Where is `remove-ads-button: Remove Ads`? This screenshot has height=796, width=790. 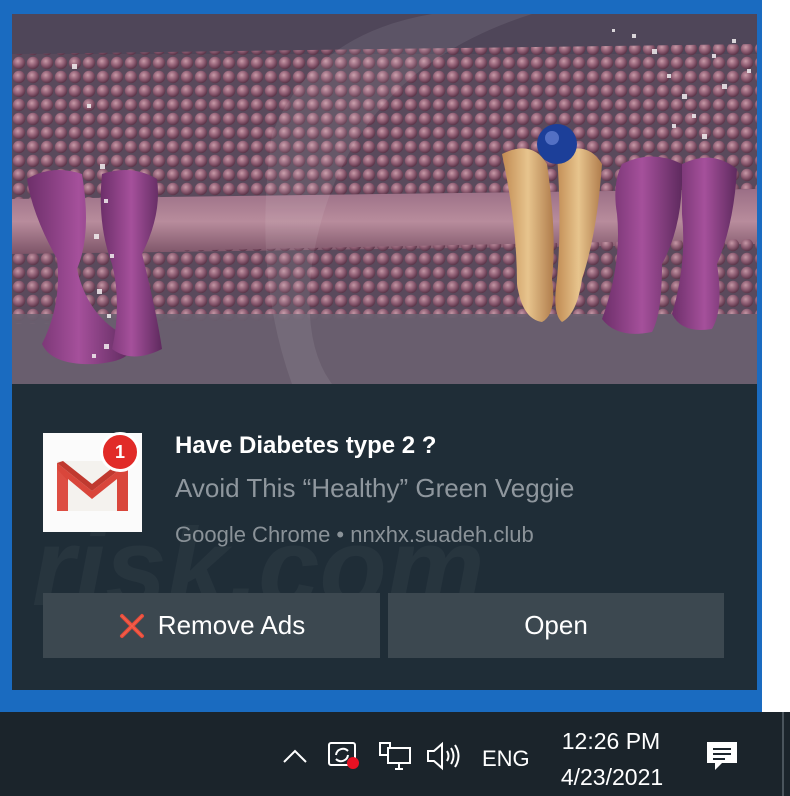
remove-ads-button: Remove Ads is located at coordinates (211, 625).